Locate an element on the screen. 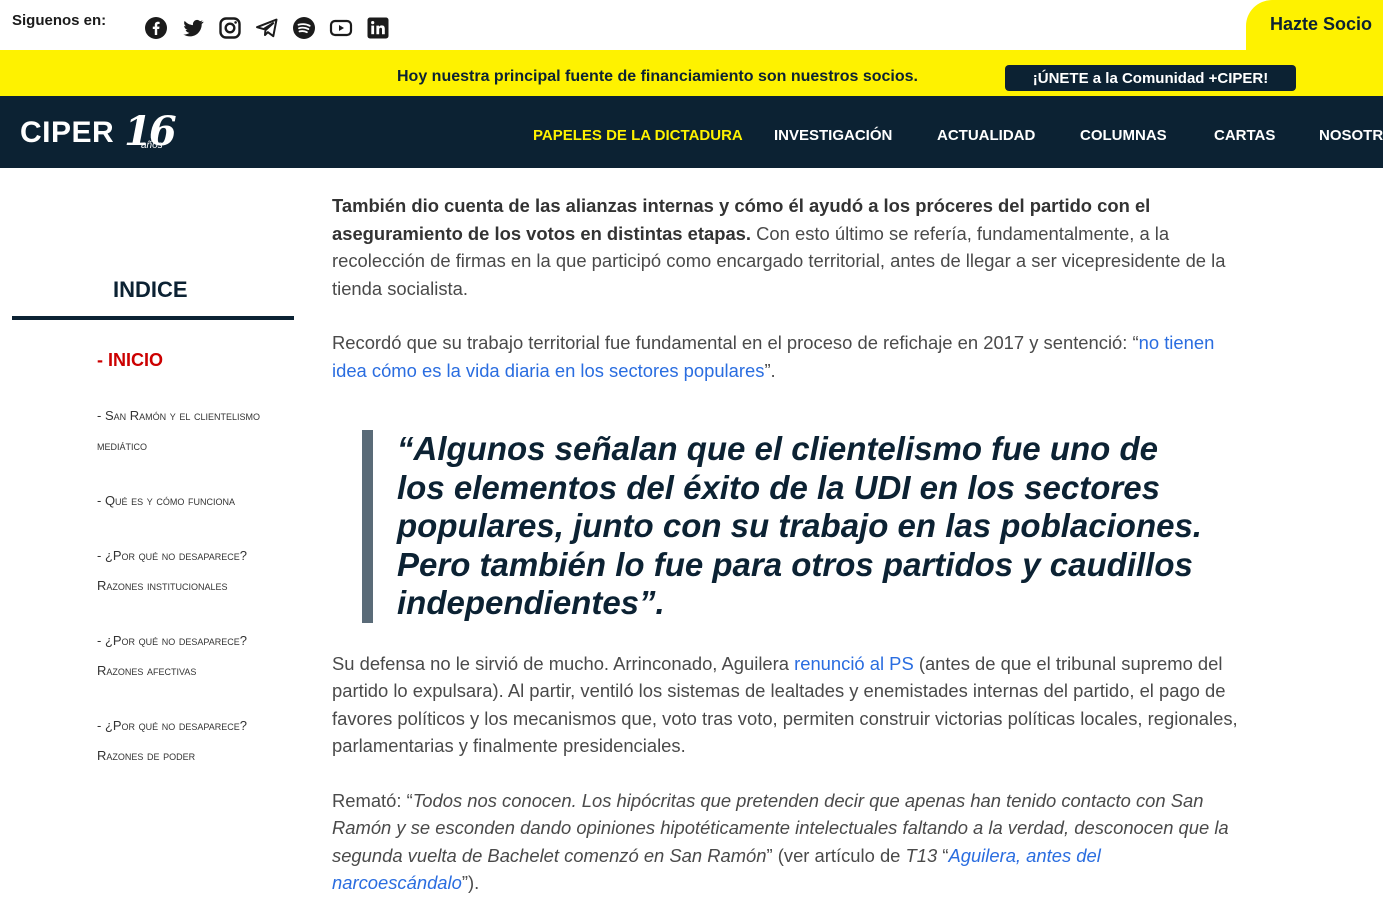  telegram-icon is located at coordinates (267, 28).